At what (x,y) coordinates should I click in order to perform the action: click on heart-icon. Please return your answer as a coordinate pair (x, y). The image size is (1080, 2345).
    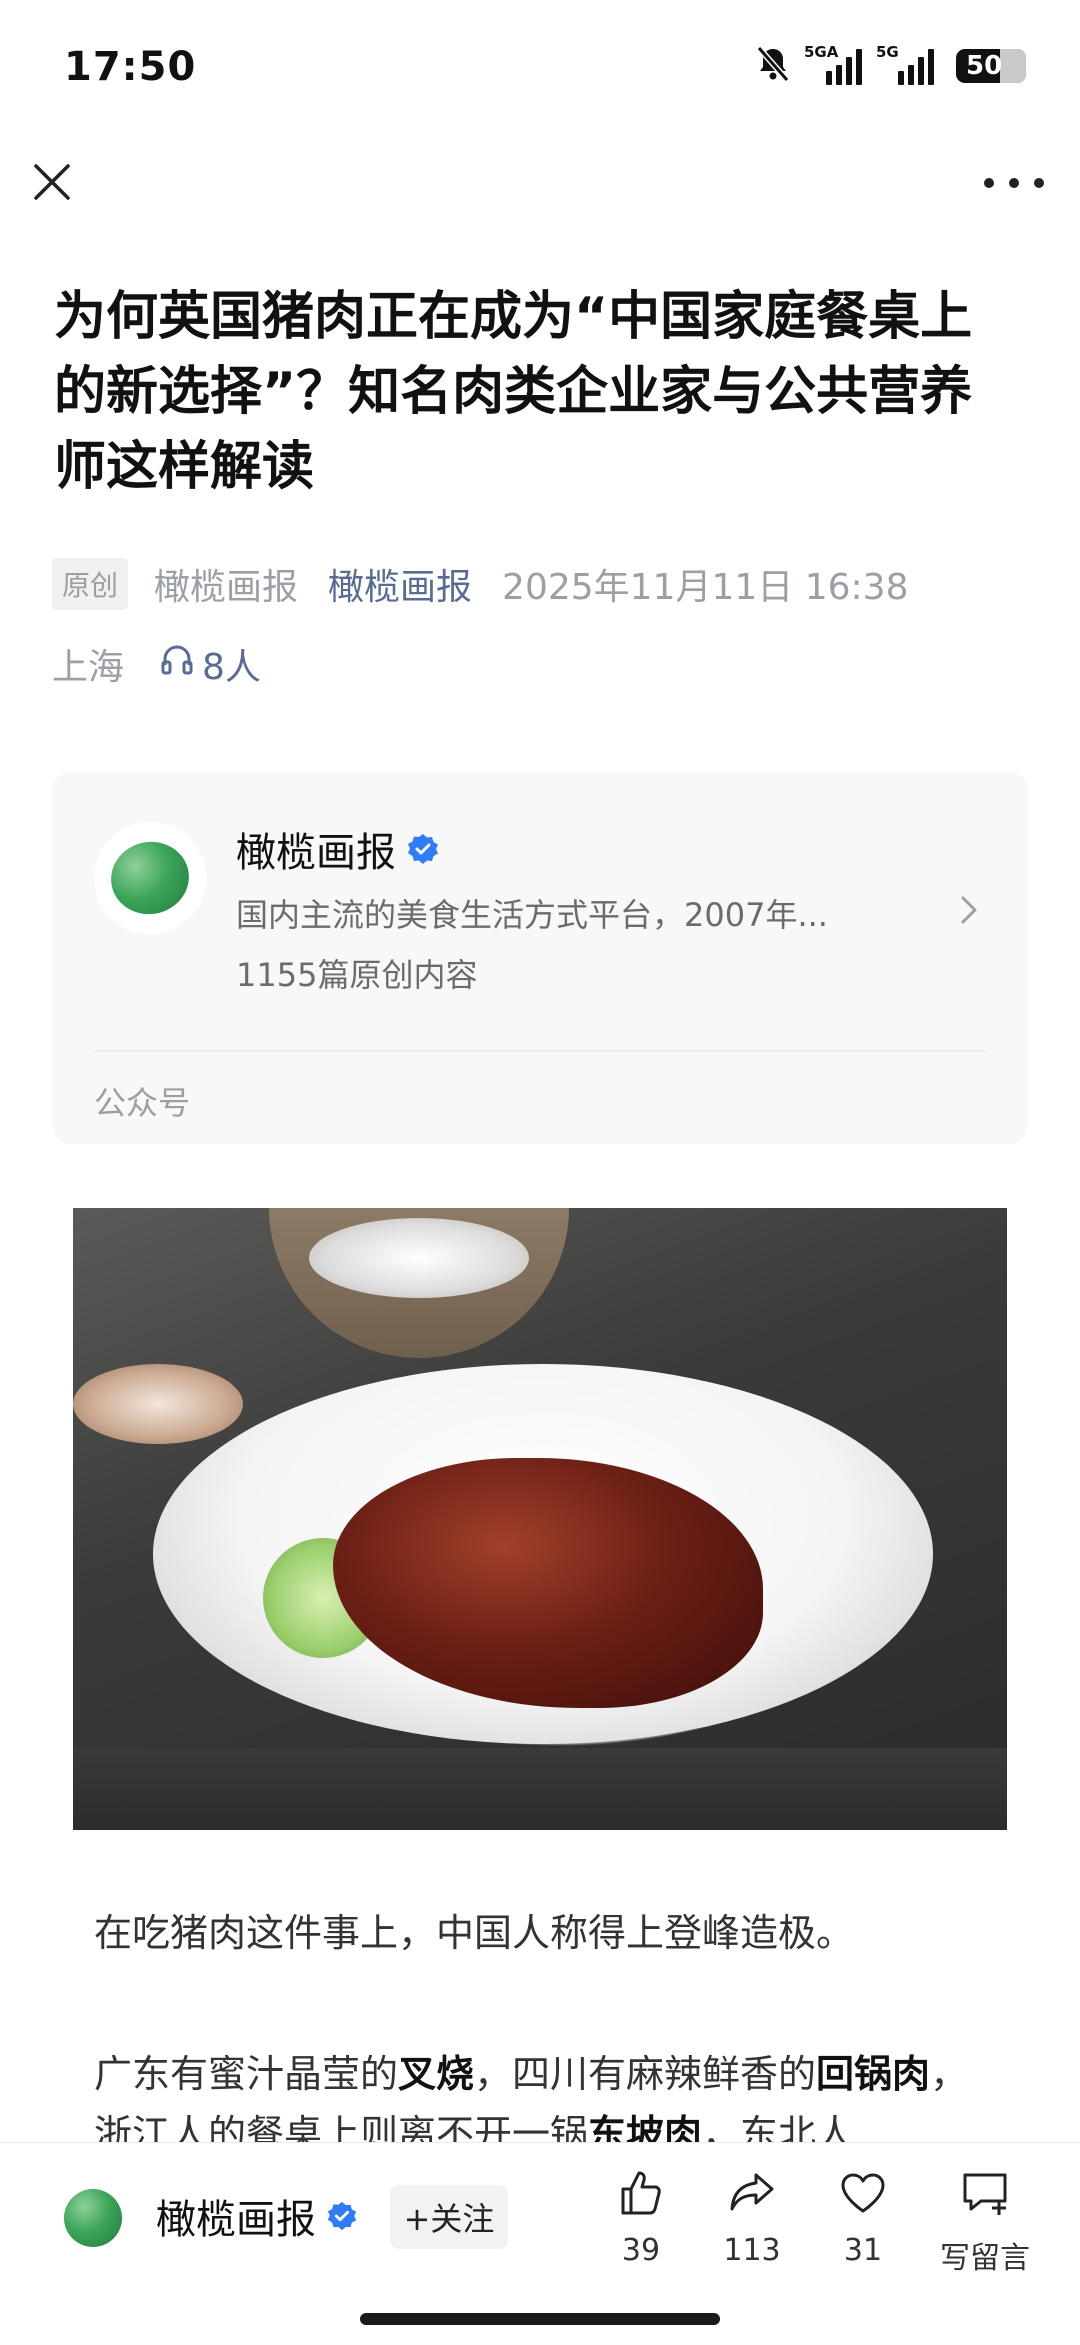
    Looking at the image, I should click on (863, 2195).